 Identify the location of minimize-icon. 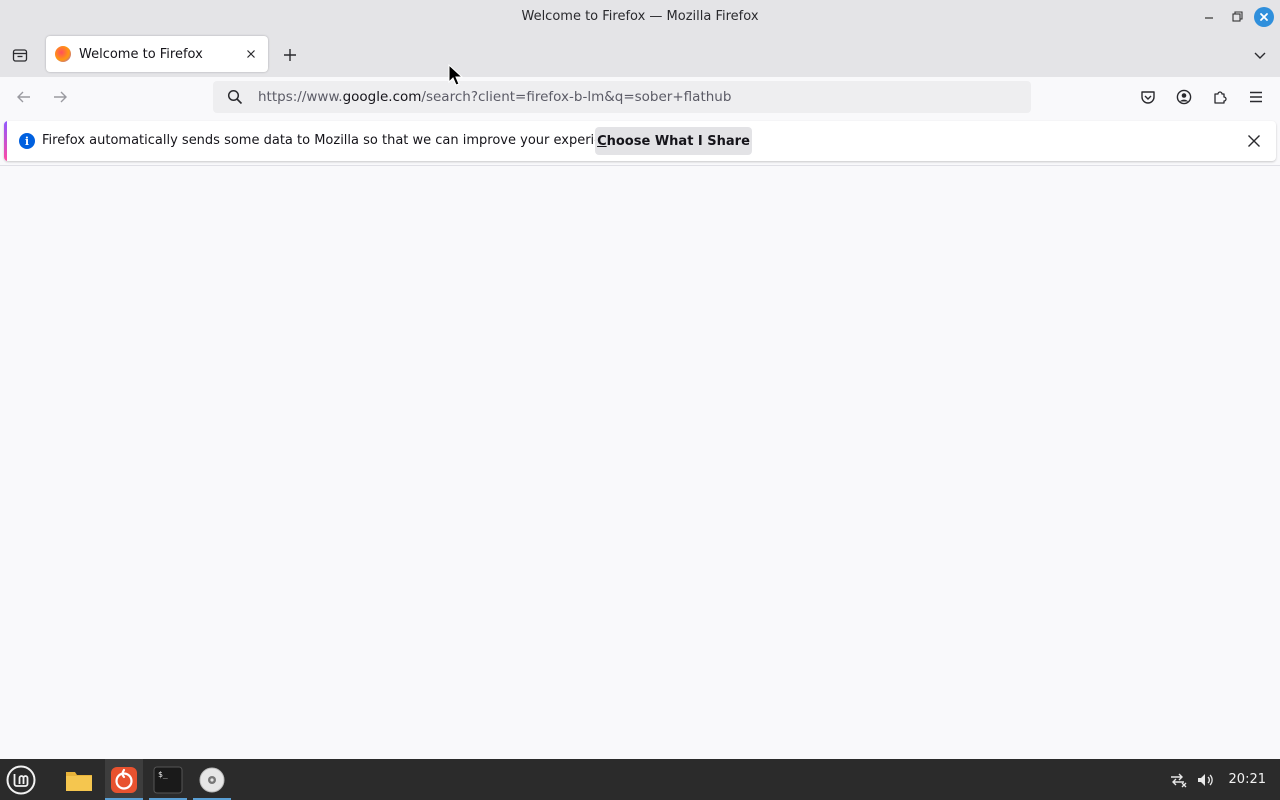
(1209, 17).